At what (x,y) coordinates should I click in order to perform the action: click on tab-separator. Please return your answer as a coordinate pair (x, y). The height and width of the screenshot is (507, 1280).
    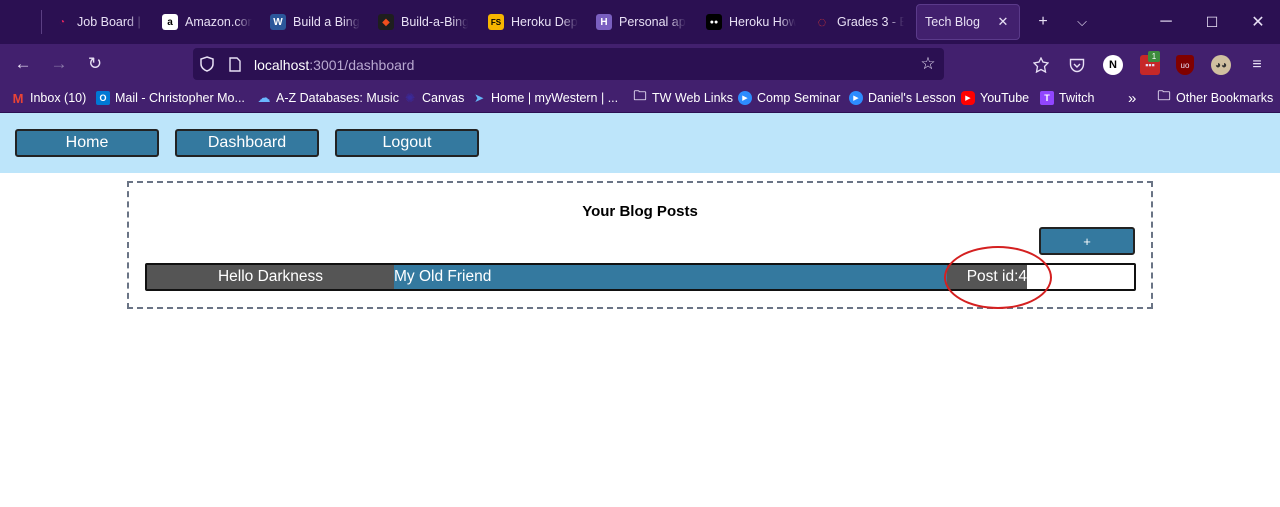
    Looking at the image, I should click on (41, 22).